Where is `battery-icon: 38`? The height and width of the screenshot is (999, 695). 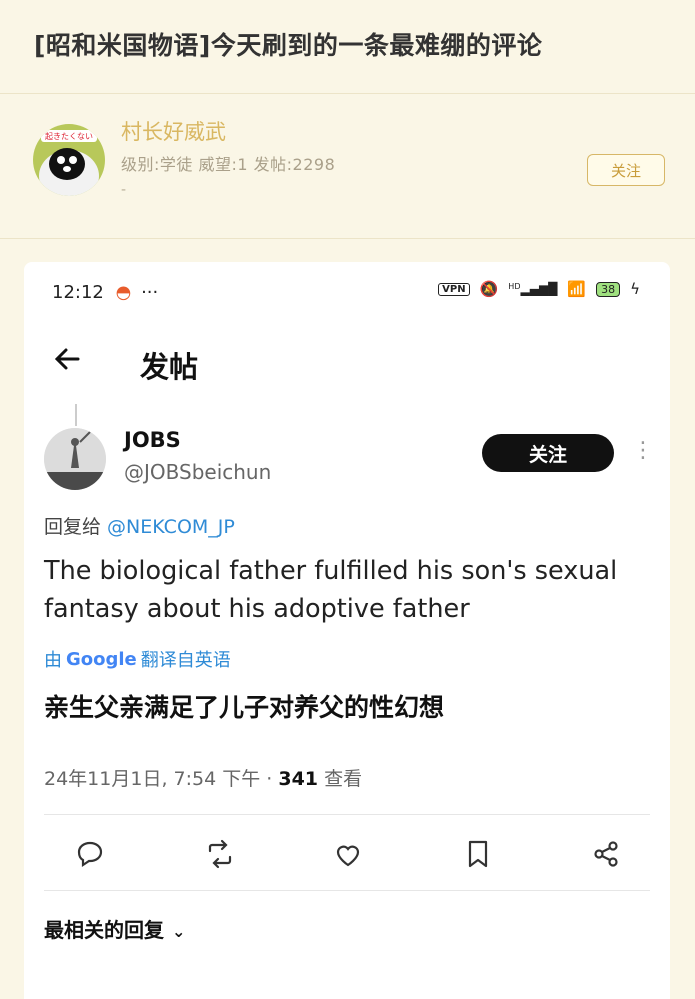
battery-icon: 38 is located at coordinates (608, 289).